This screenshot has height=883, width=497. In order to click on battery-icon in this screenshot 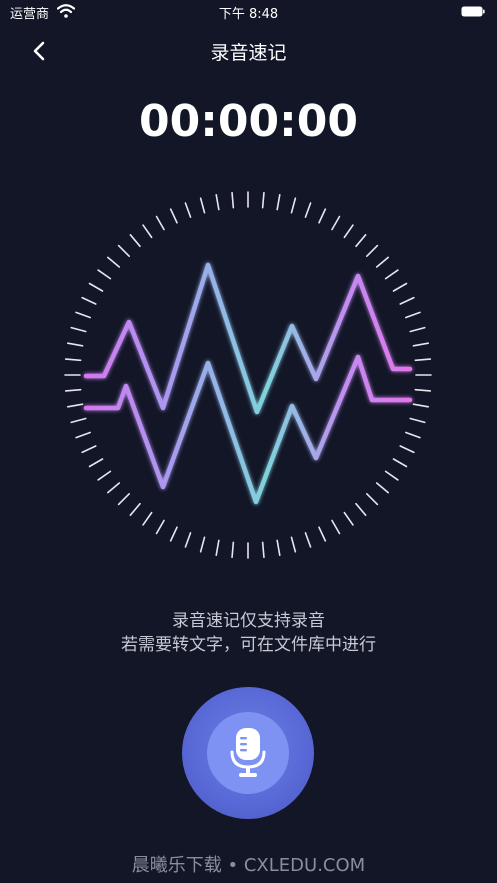, I will do `click(473, 11)`.